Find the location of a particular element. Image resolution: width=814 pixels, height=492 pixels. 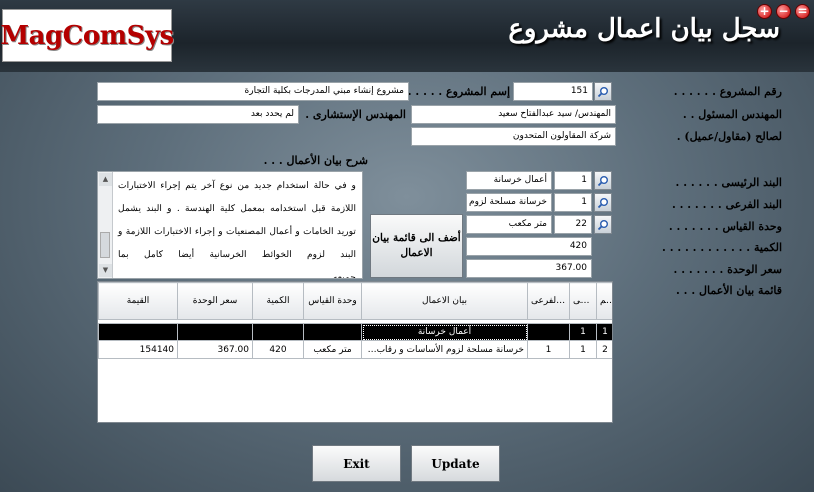

engineer-label: المهندس المسئول . . is located at coordinates (732, 114).